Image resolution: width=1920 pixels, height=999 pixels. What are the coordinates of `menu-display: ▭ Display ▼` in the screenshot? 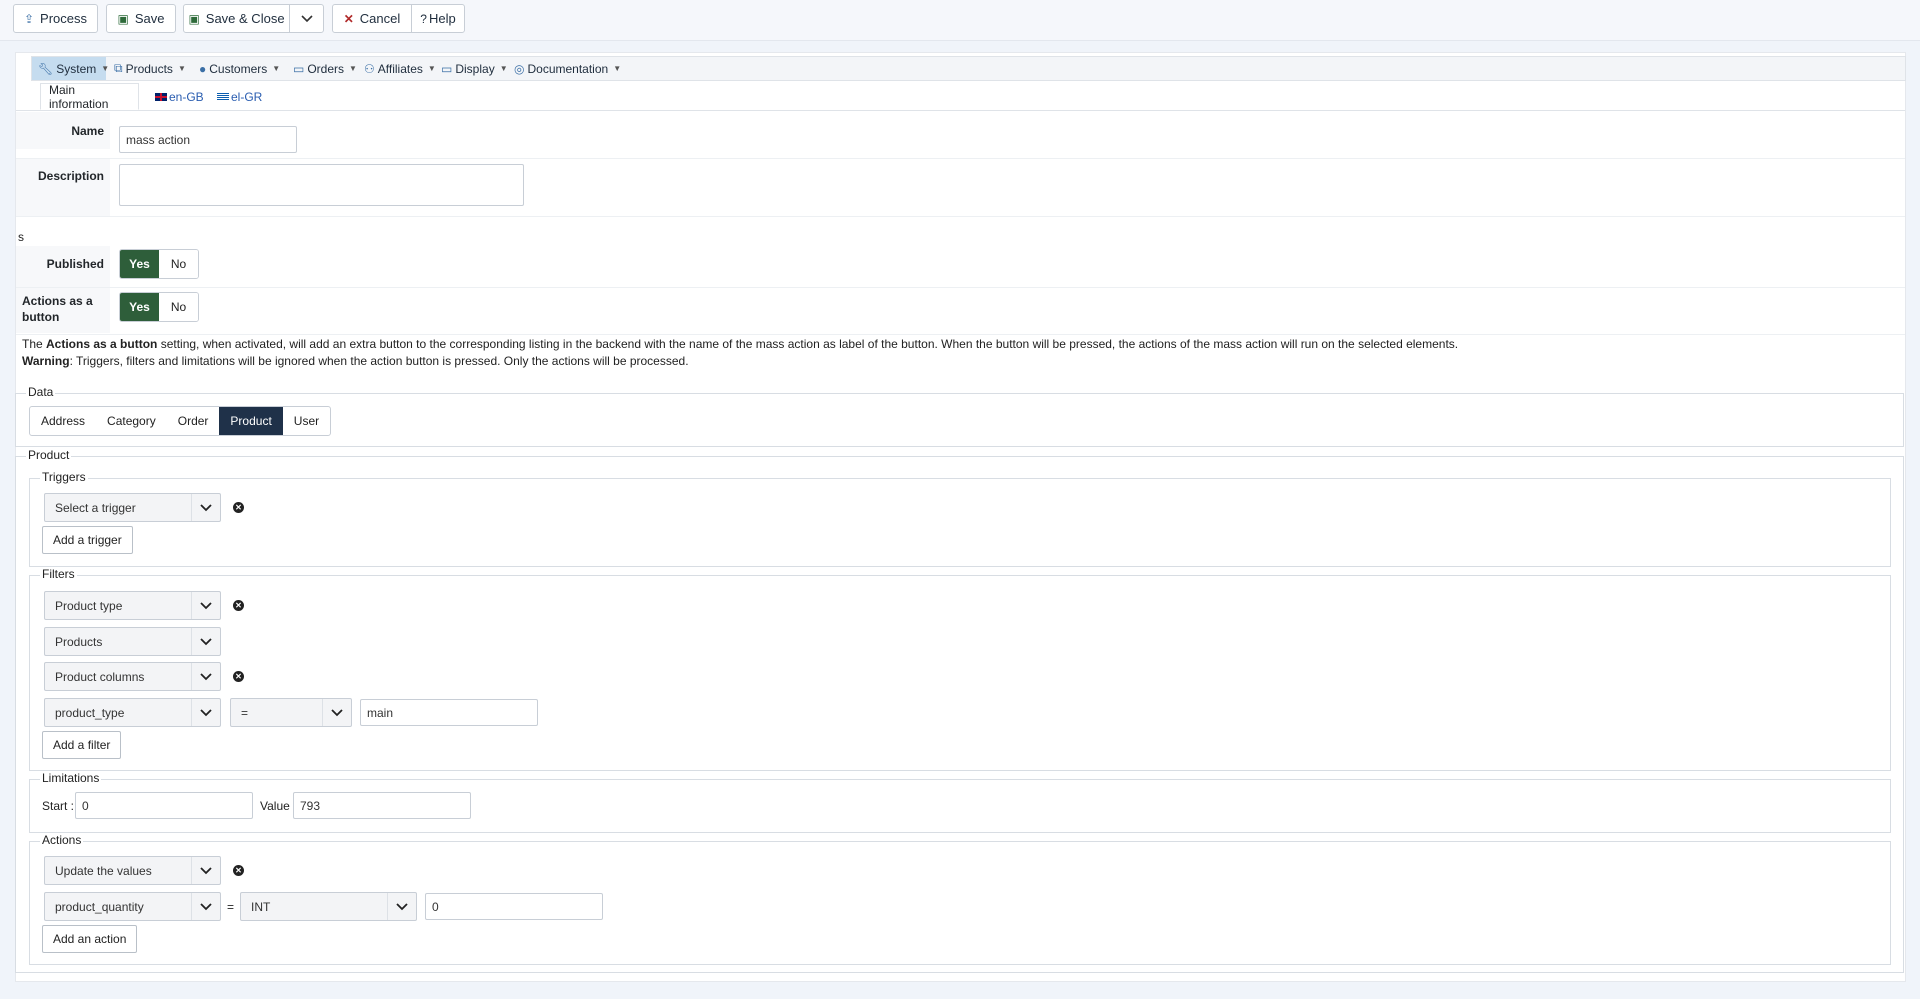 It's located at (471, 68).